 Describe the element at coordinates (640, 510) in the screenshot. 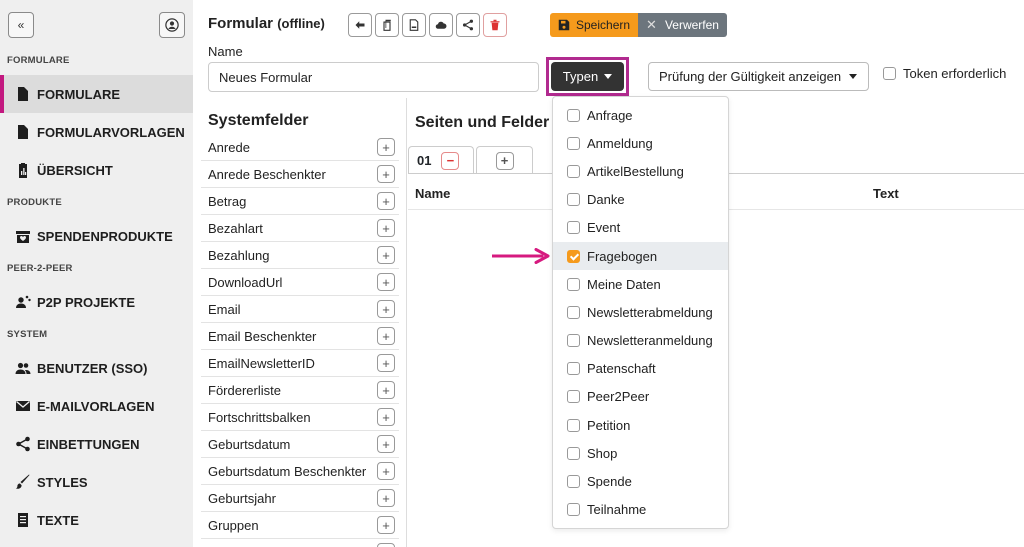

I see `dropdown-item-teilnahme: Teilnahme` at that location.